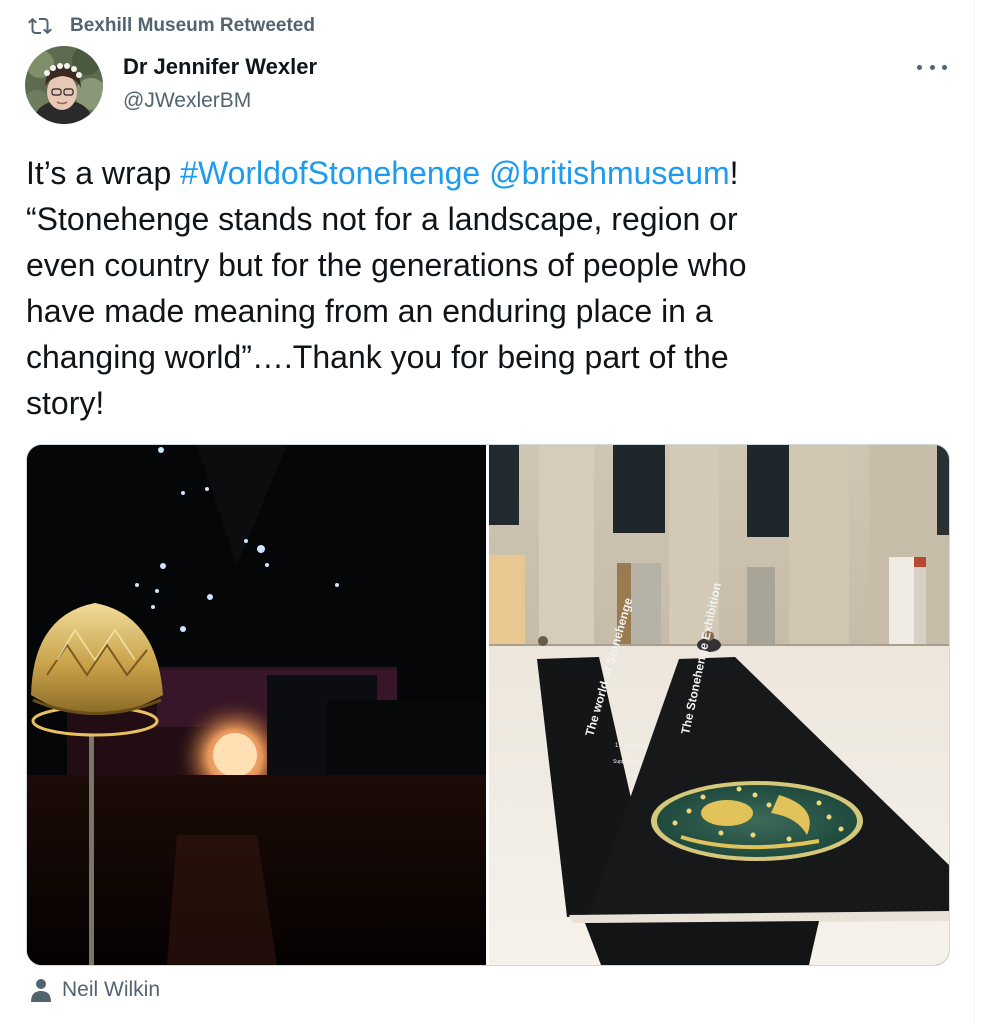  I want to click on column-border, so click(974, 512).